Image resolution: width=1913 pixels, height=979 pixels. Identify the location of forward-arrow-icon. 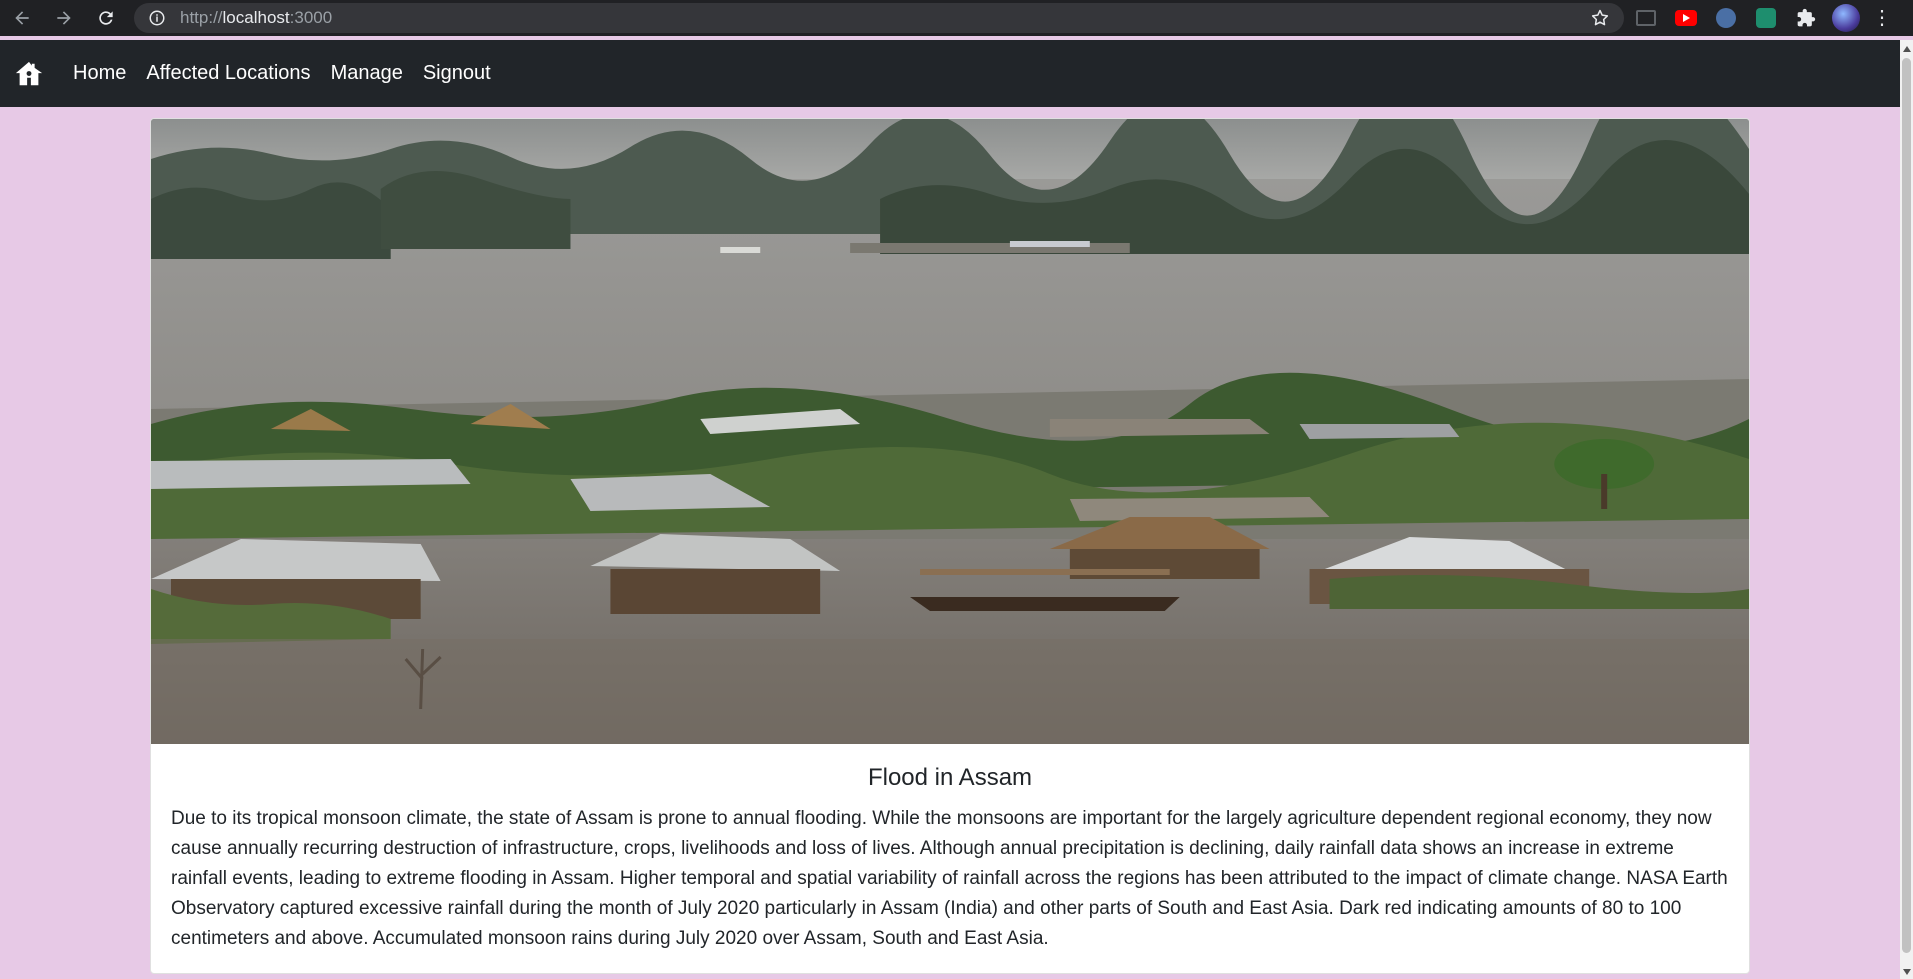
(64, 18).